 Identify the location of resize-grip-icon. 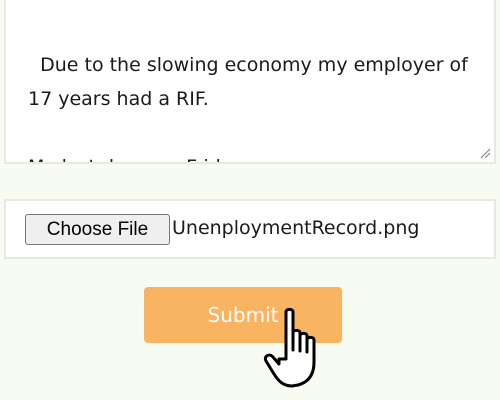
(485, 153).